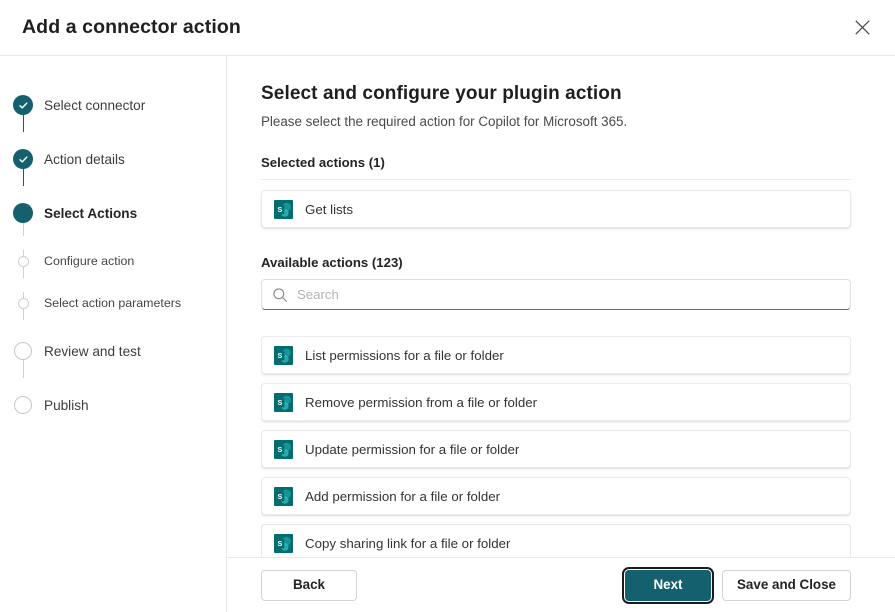  What do you see at coordinates (556, 449) in the screenshot?
I see `available-action-row: S Update permission for a file or folder` at bounding box center [556, 449].